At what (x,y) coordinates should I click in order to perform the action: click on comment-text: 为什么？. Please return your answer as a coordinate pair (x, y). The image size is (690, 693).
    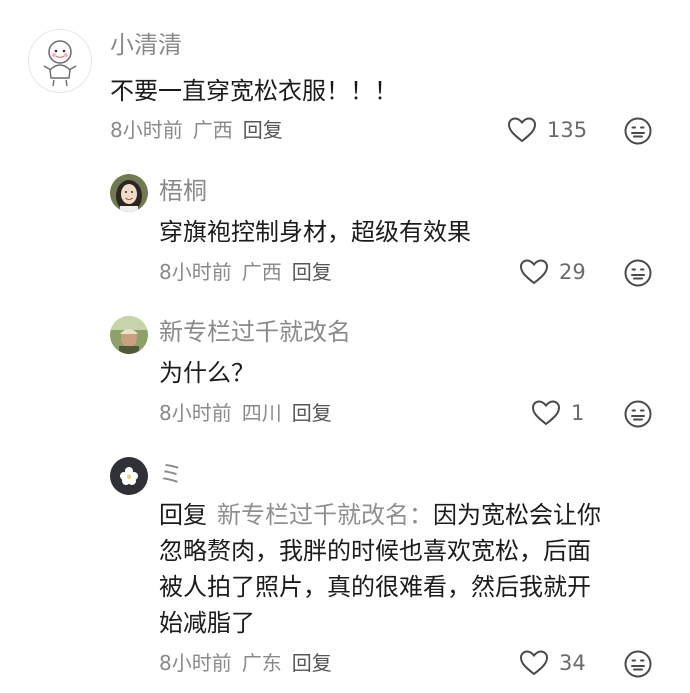
    Looking at the image, I should click on (207, 373).